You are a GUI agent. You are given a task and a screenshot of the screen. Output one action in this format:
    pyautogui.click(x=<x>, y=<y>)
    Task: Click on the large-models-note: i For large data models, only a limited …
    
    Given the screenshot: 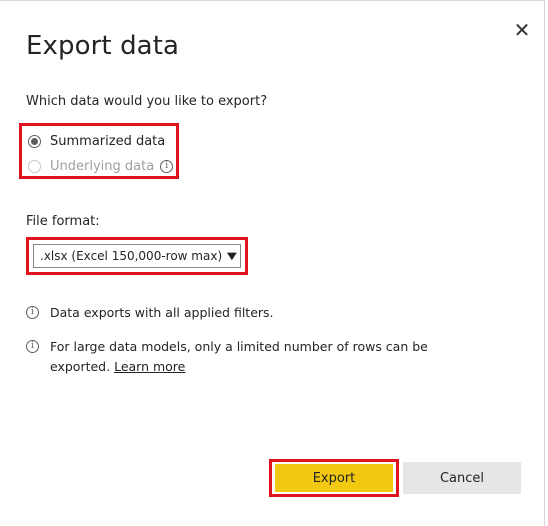 What is the action you would take?
    pyautogui.click(x=231, y=357)
    